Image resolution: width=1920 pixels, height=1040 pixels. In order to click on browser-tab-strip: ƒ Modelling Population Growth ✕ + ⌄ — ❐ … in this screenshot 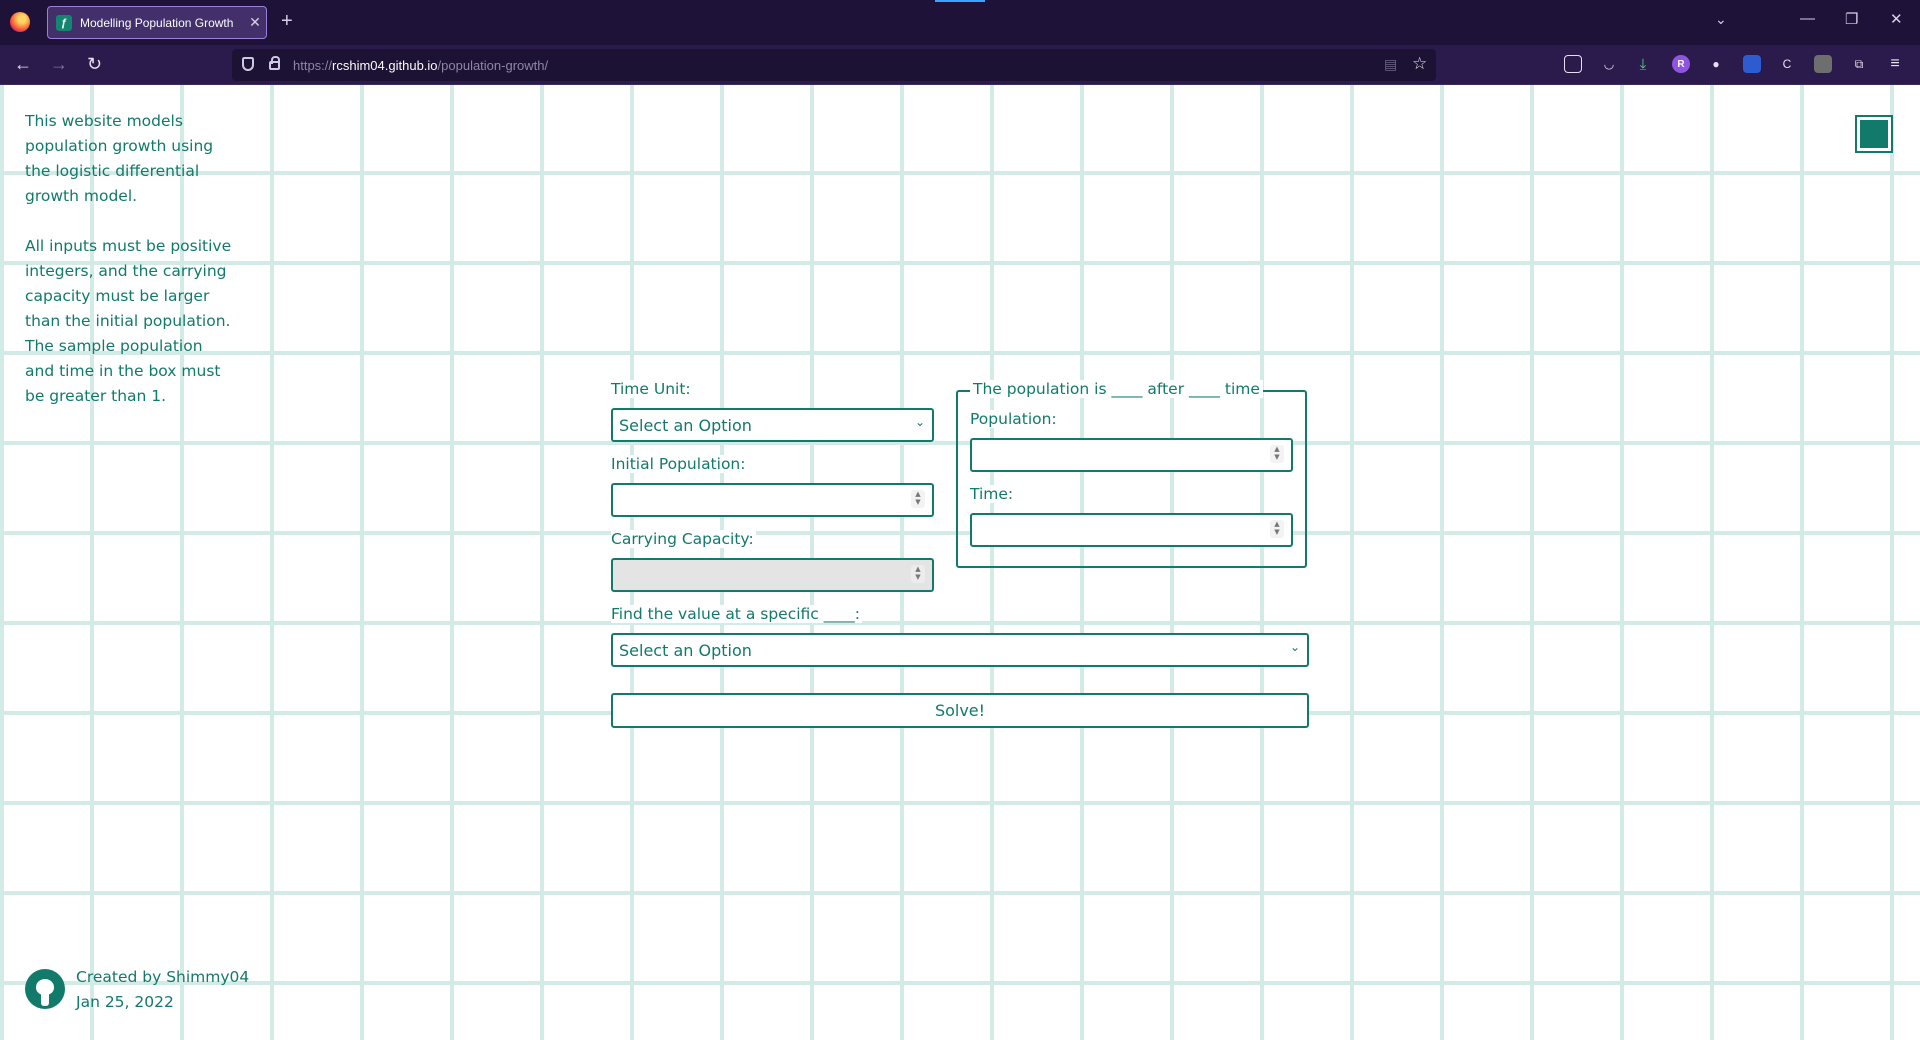, I will do `click(960, 22)`.